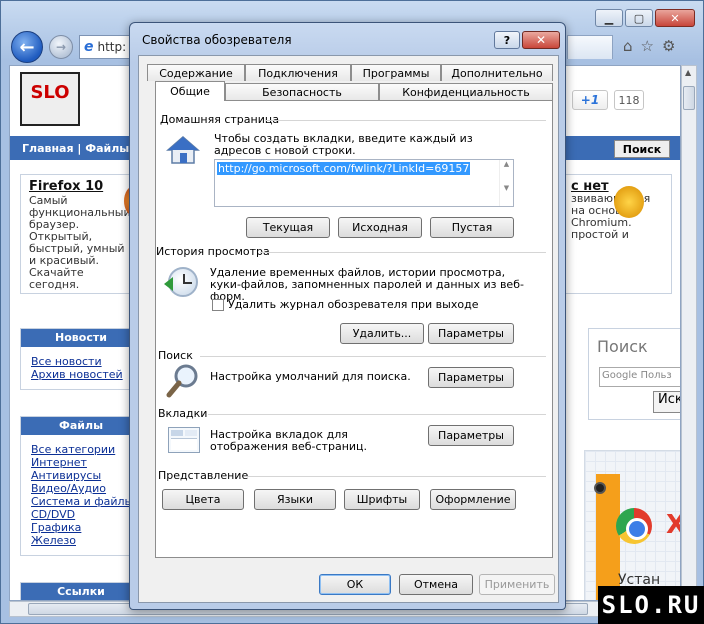 The width and height of the screenshot is (704, 624). What do you see at coordinates (218, 305) in the screenshot?
I see `delete-history-on-exit-checkbox` at bounding box center [218, 305].